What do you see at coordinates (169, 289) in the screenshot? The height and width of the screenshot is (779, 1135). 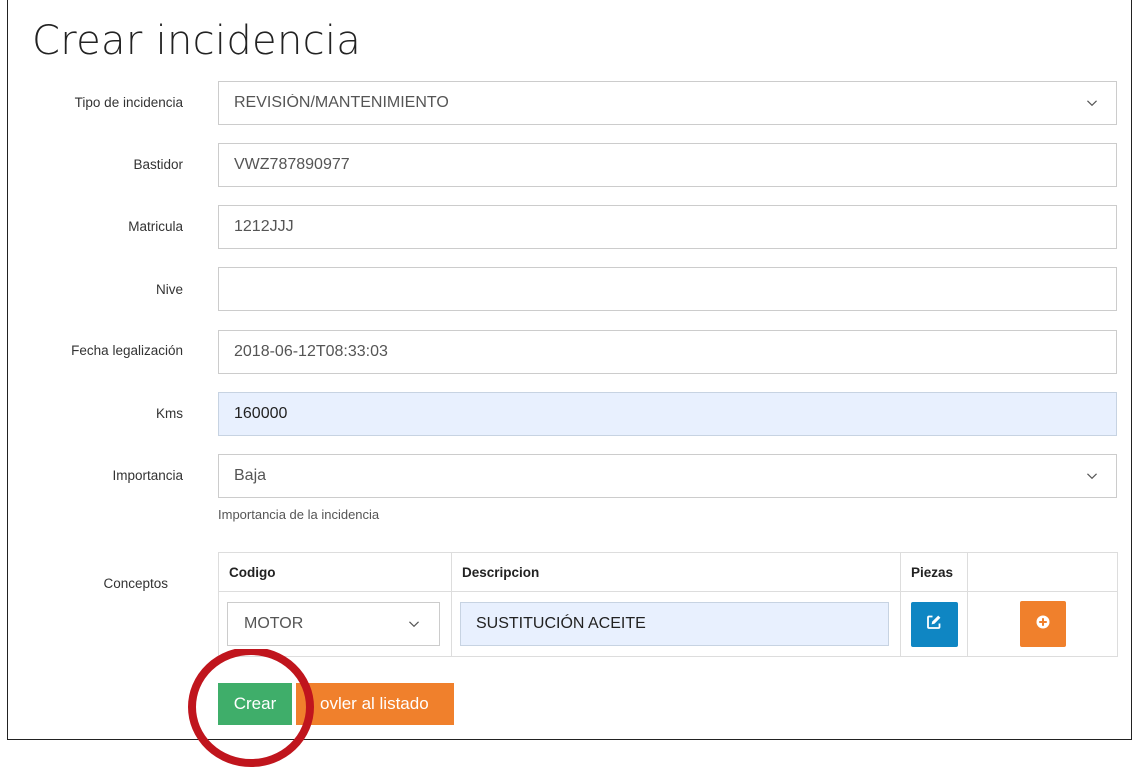 I see `nive-label: Nive` at bounding box center [169, 289].